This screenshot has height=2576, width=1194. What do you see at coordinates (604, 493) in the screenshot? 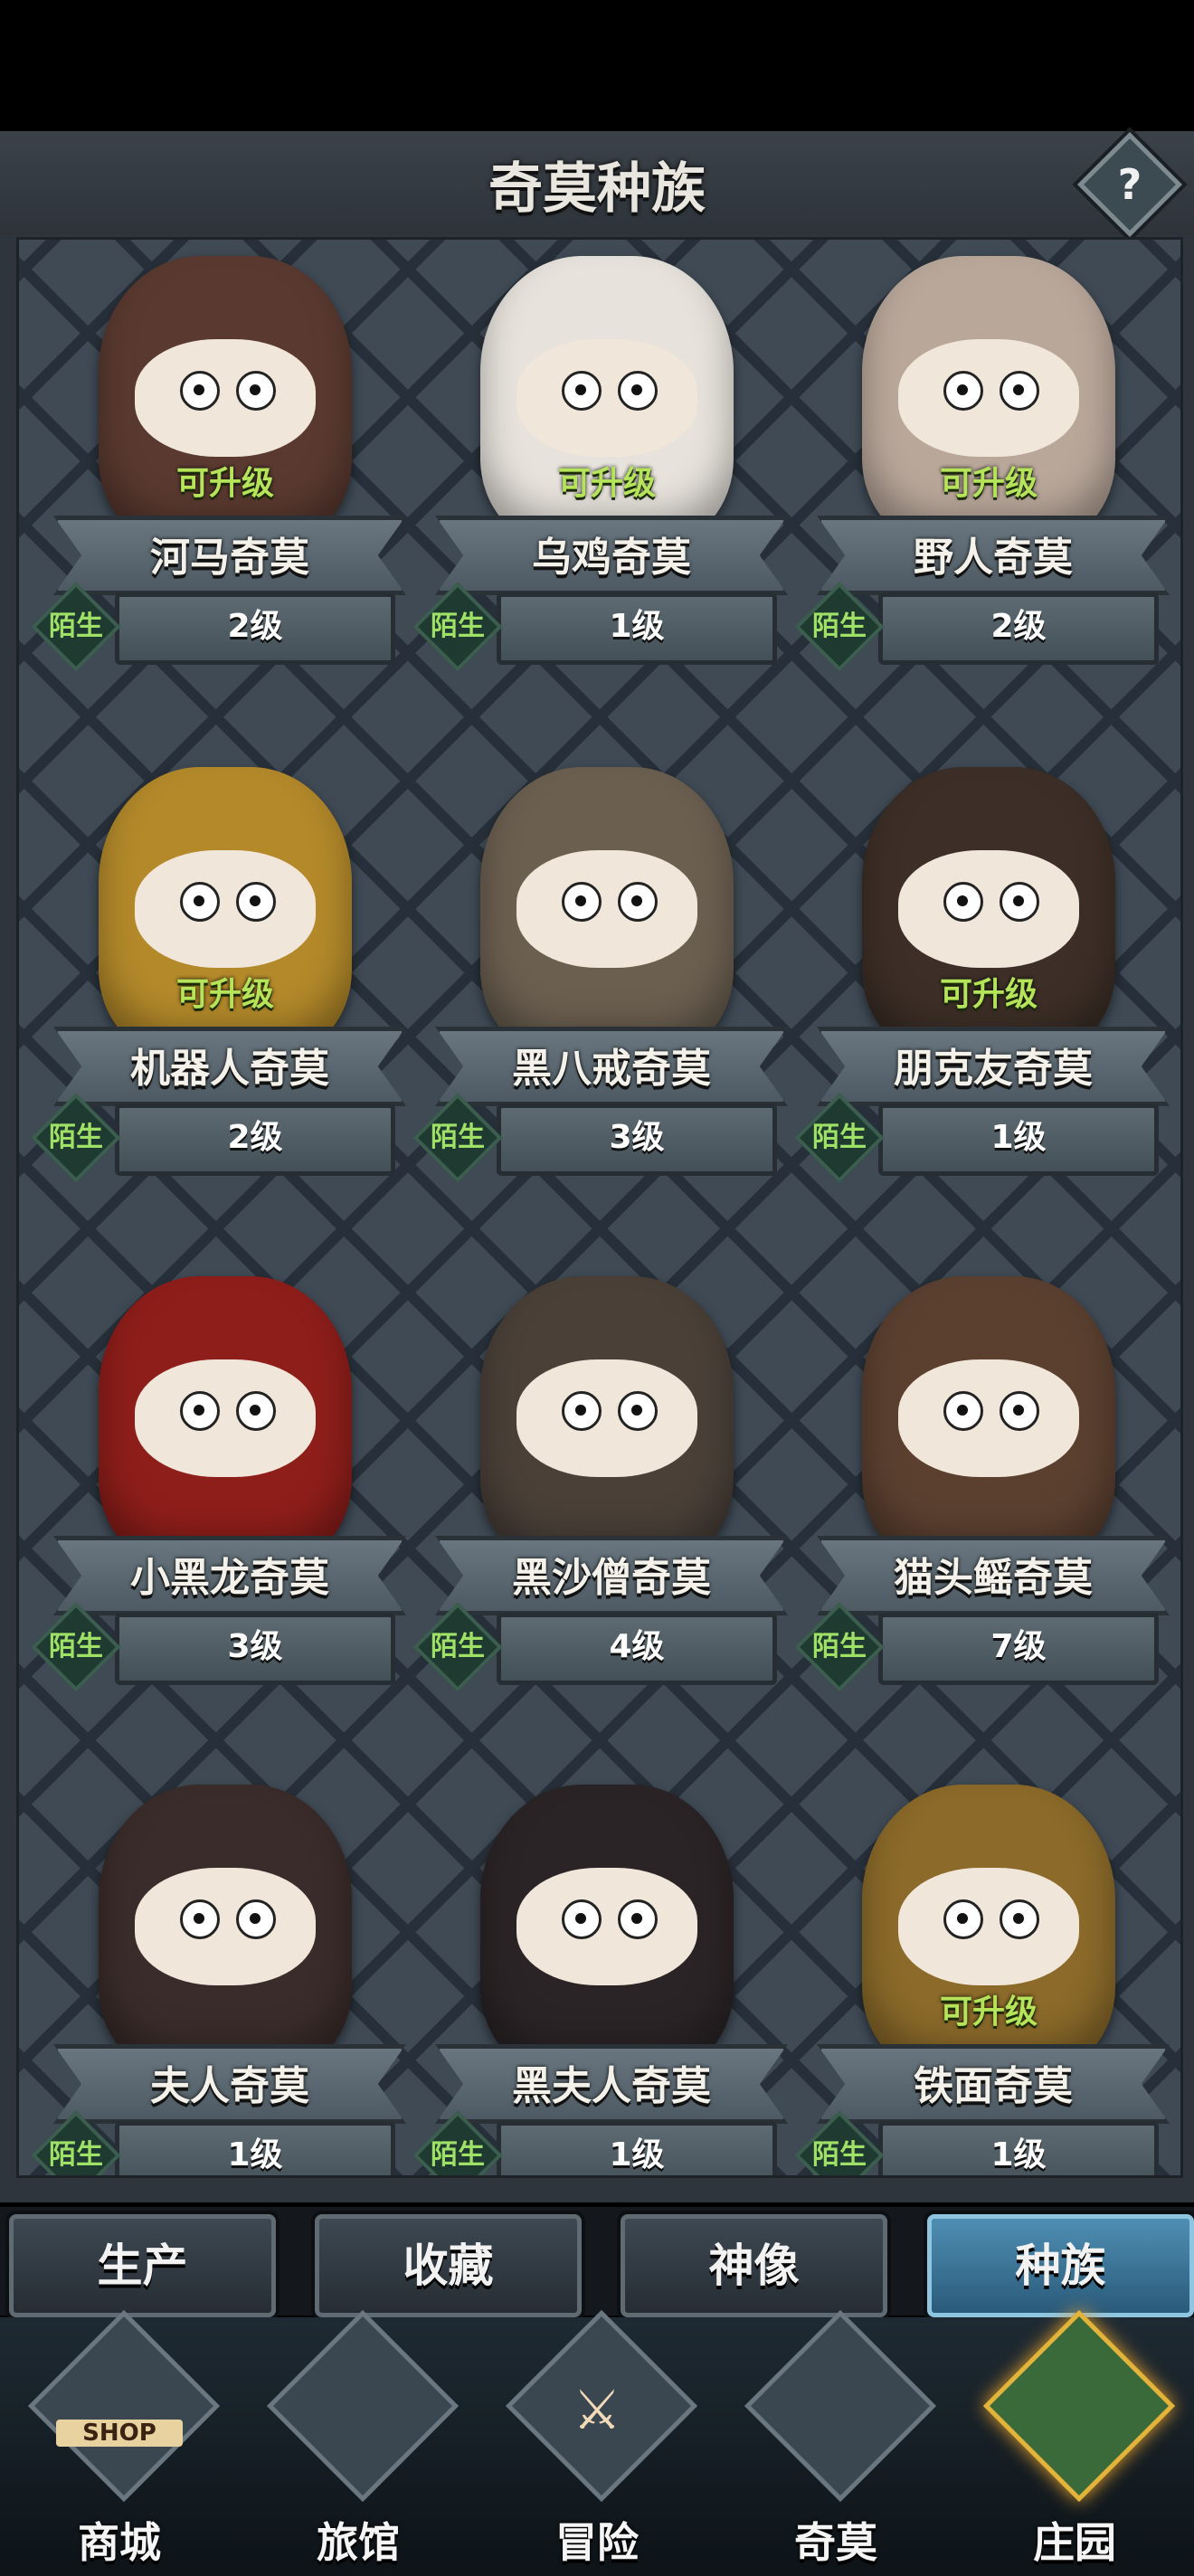
I see `species-card: 可升级 乌鸡奇莫 1级 陌生` at bounding box center [604, 493].